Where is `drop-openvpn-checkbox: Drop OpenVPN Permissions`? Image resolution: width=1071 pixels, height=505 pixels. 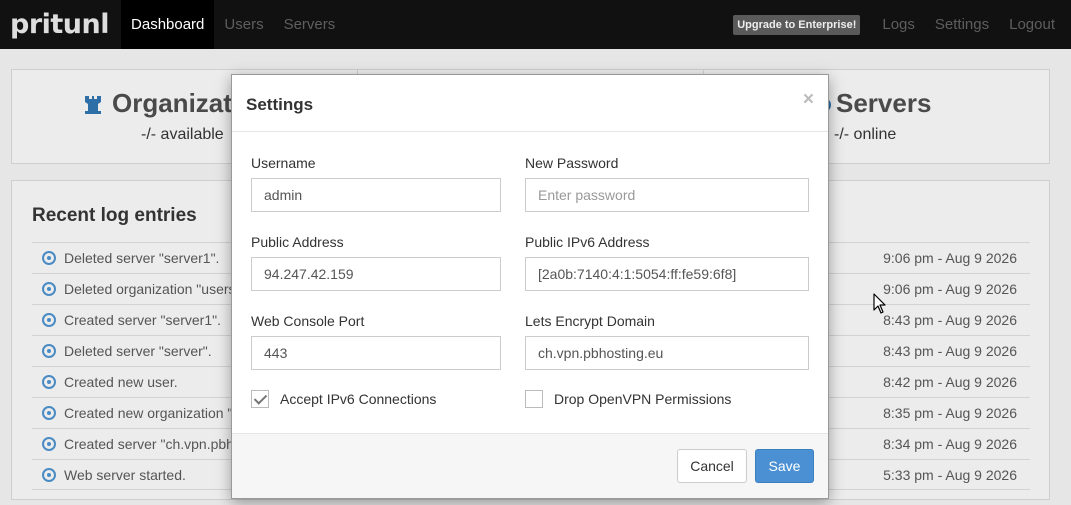 drop-openvpn-checkbox: Drop OpenVPN Permissions is located at coordinates (628, 399).